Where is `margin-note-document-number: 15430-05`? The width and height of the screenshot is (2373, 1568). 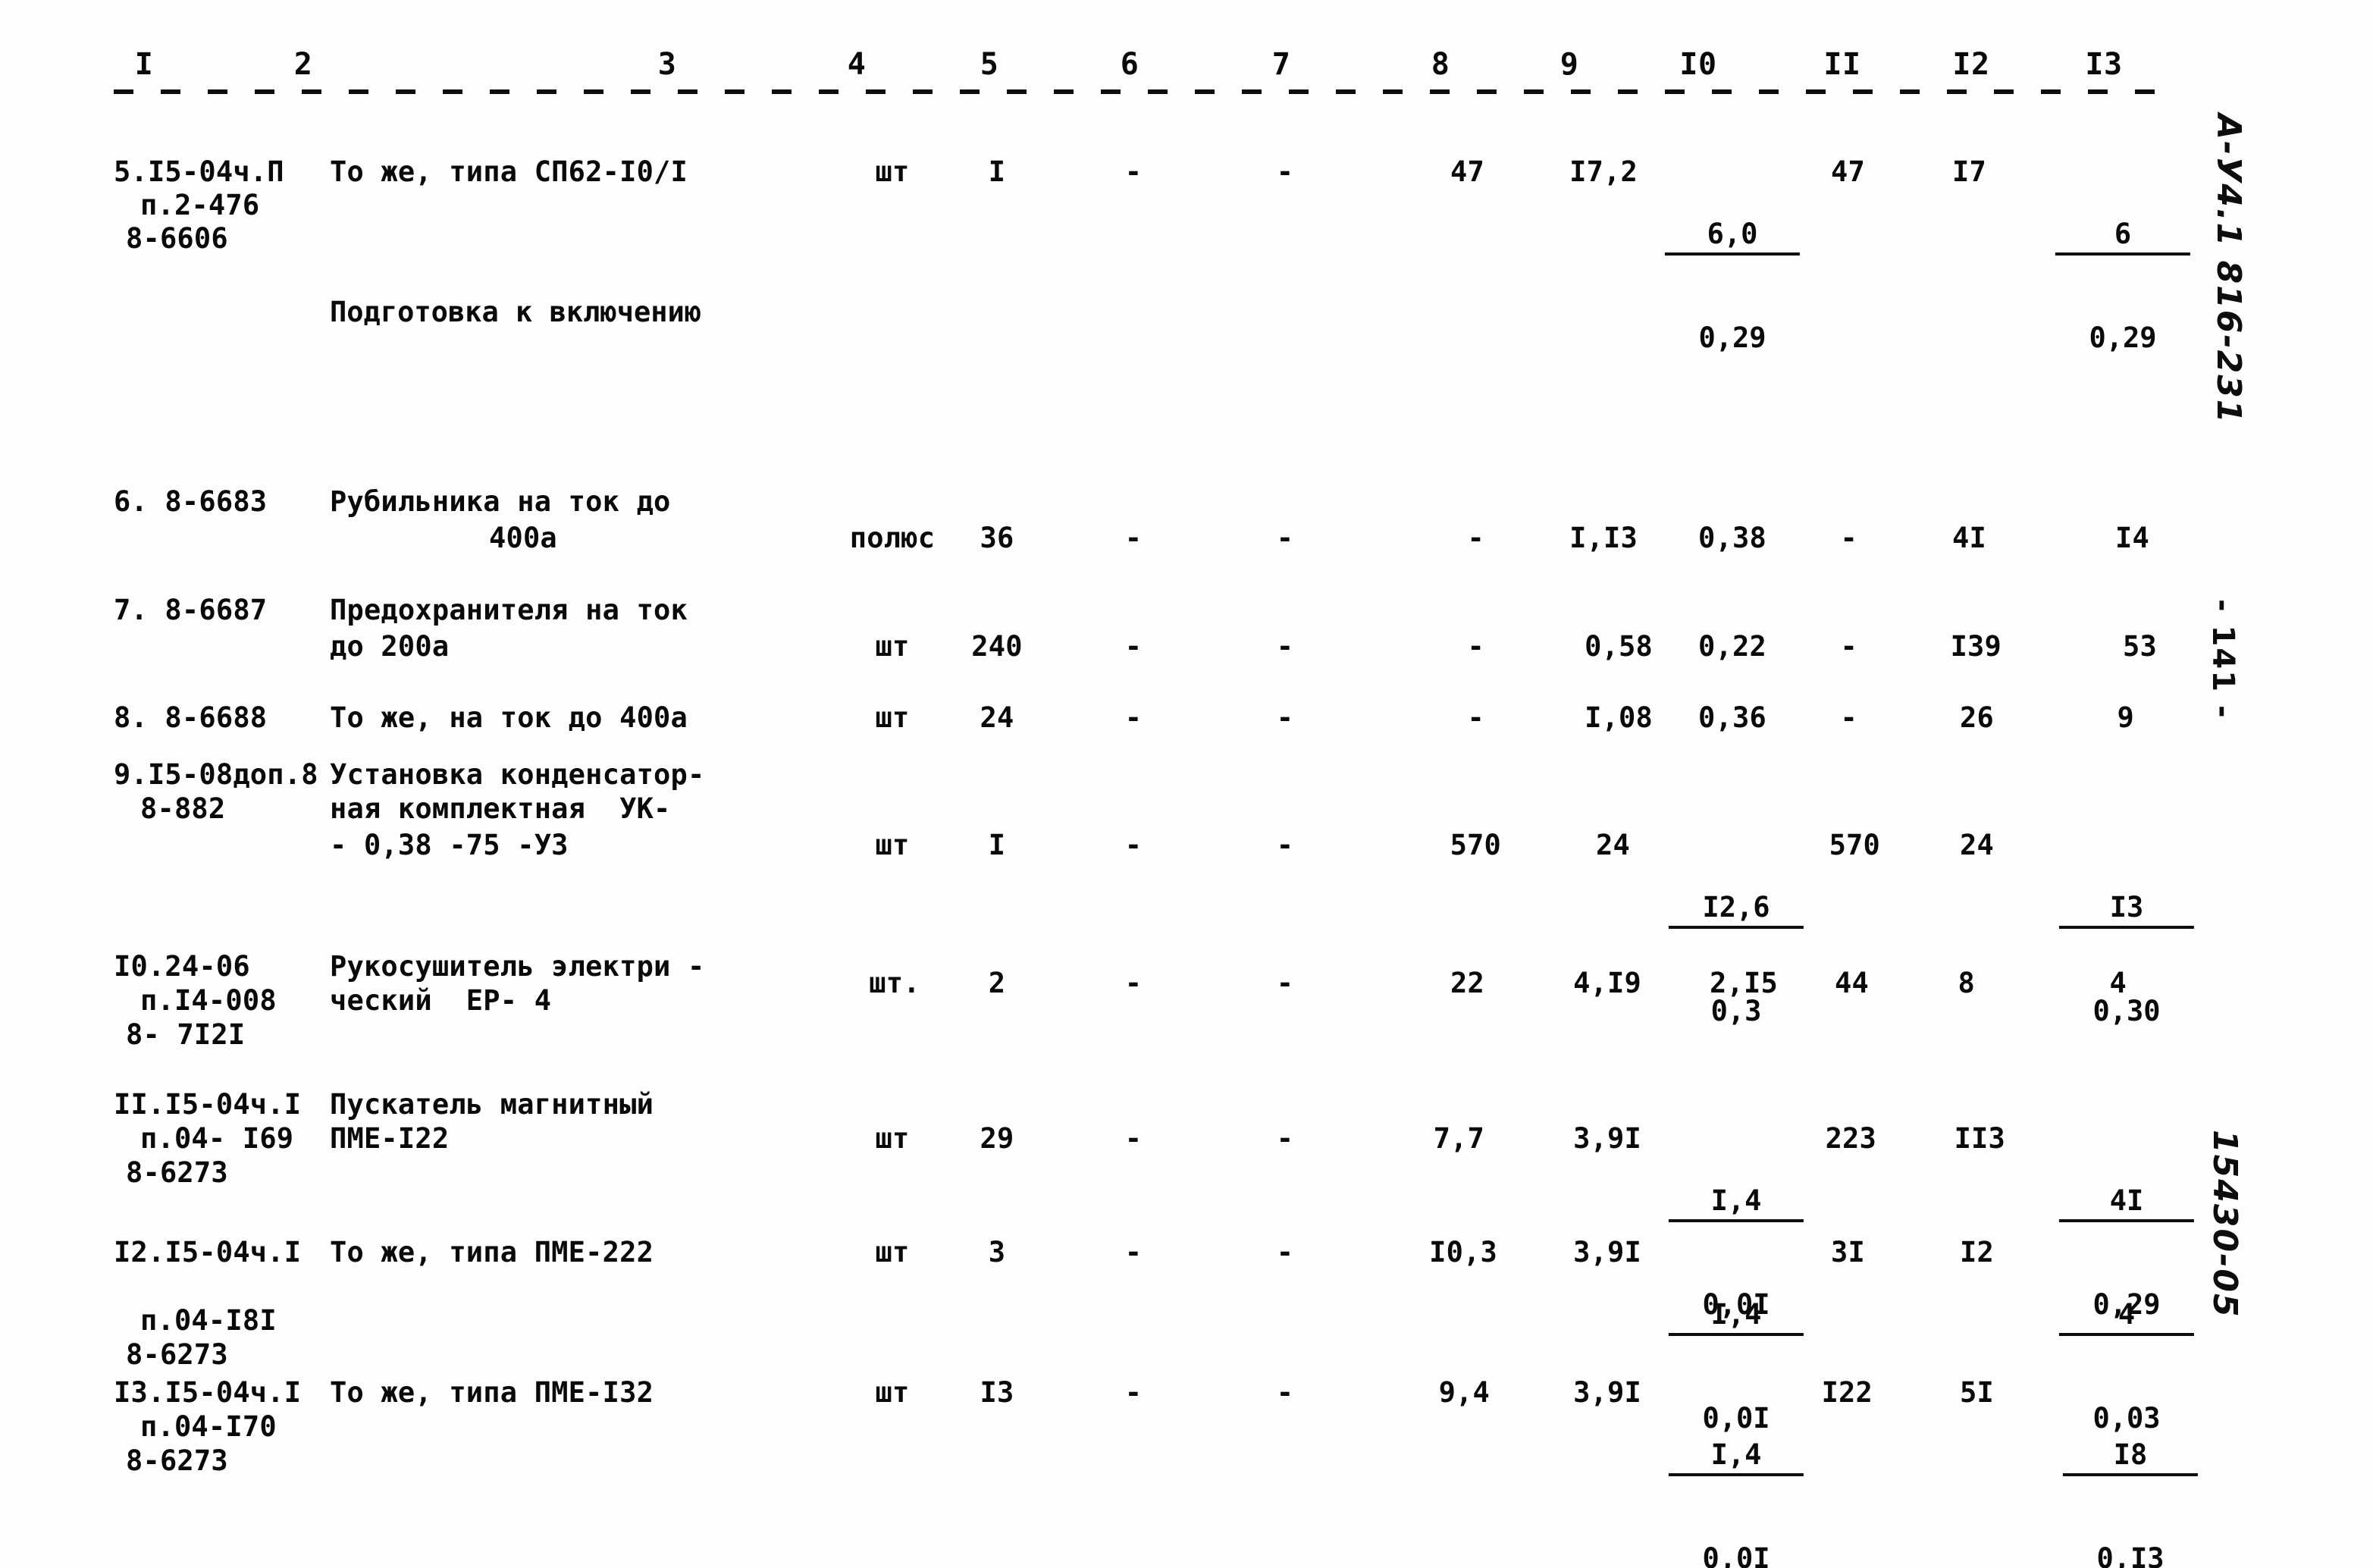 margin-note-document-number: 15430-05 is located at coordinates (2224, 1225).